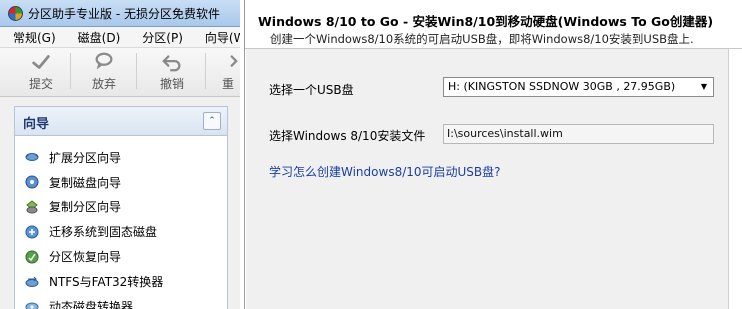  I want to click on submit-label: 提交, so click(40, 84).